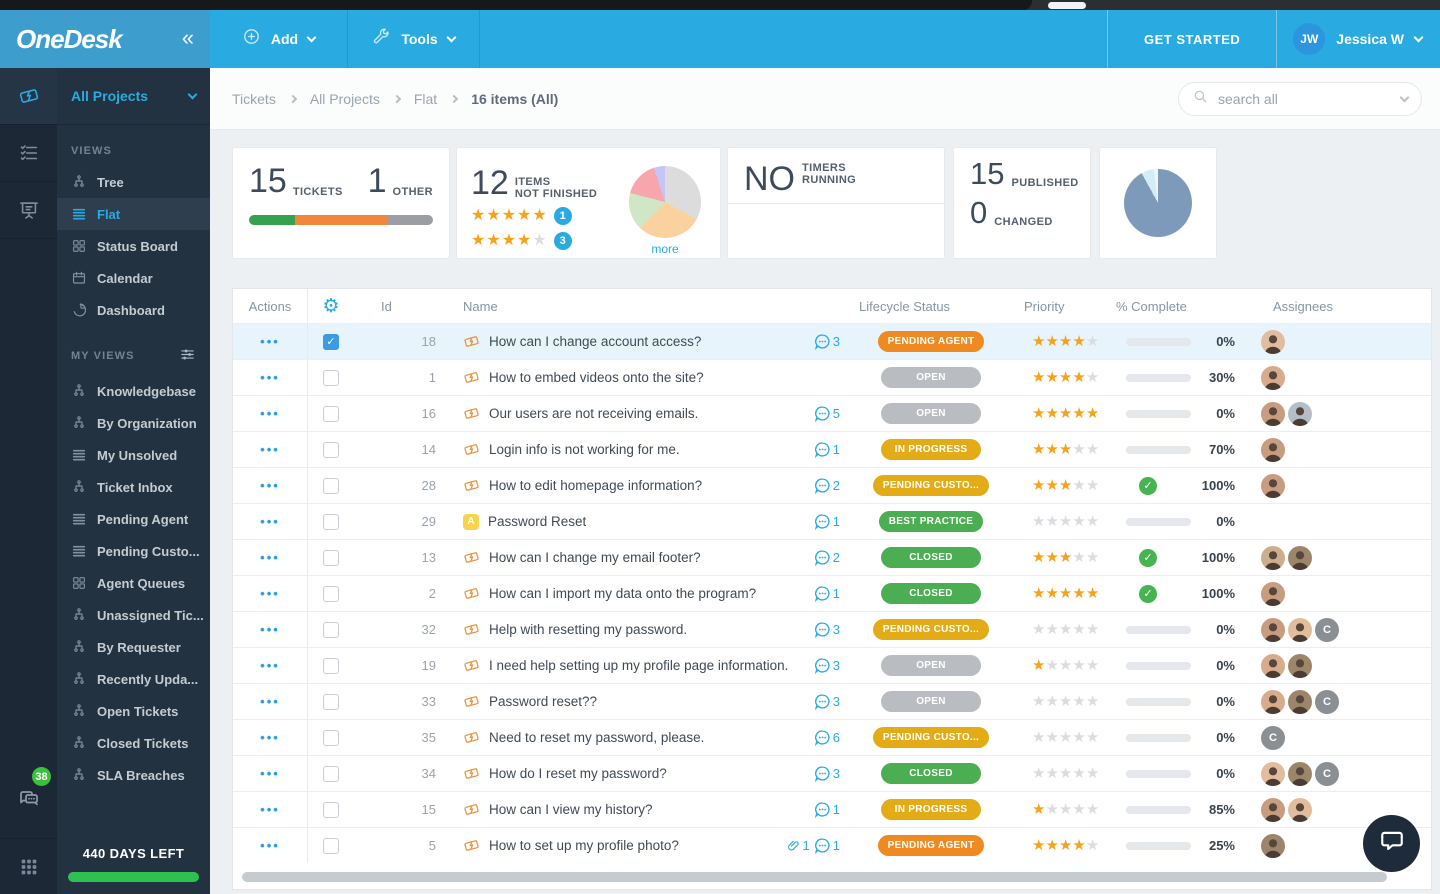 The height and width of the screenshot is (894, 1440). Describe the element at coordinates (133, 743) in the screenshot. I see `sidebar-item-closed-tickets: Closed Tickets` at that location.